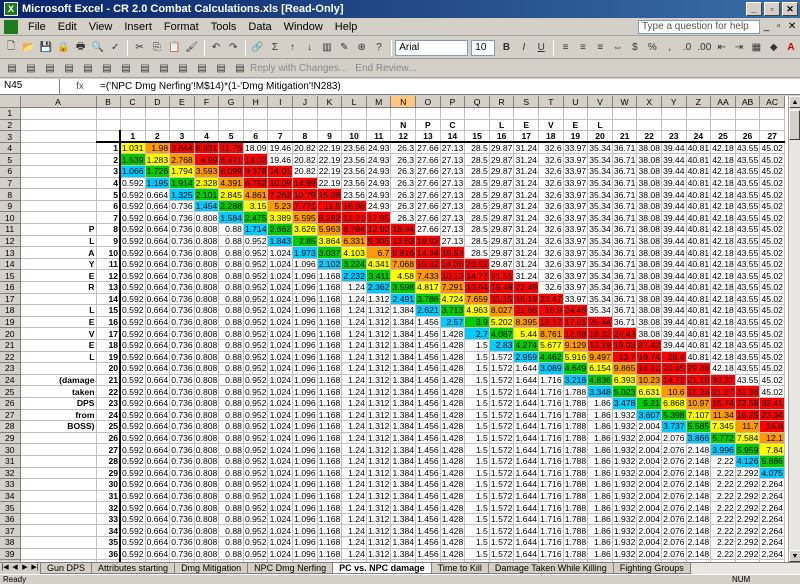  What do you see at coordinates (182, 229) in the screenshot?
I see `cell-e11: 0.736` at bounding box center [182, 229].